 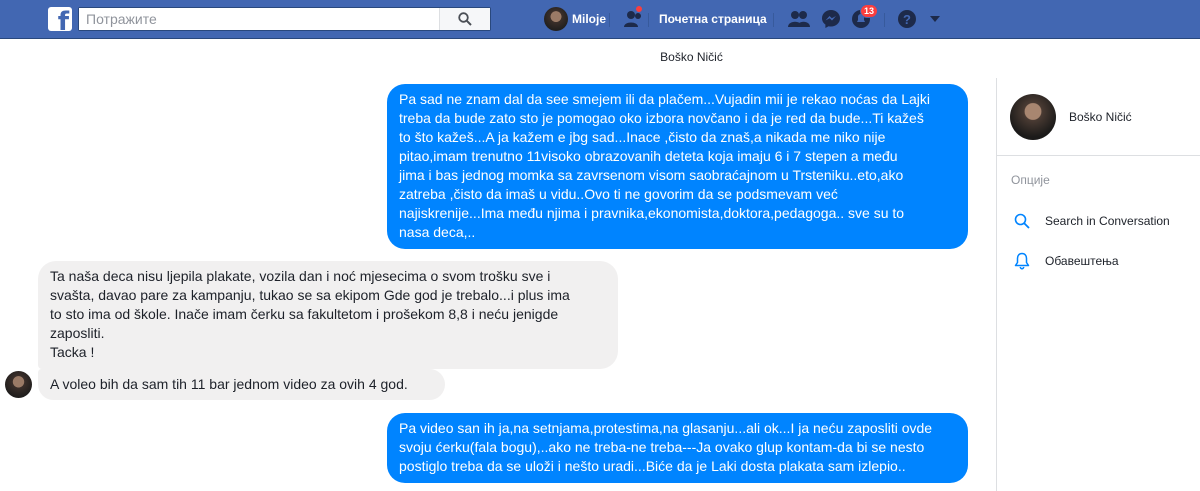 I want to click on profile-name: Miloje, so click(x=589, y=19).